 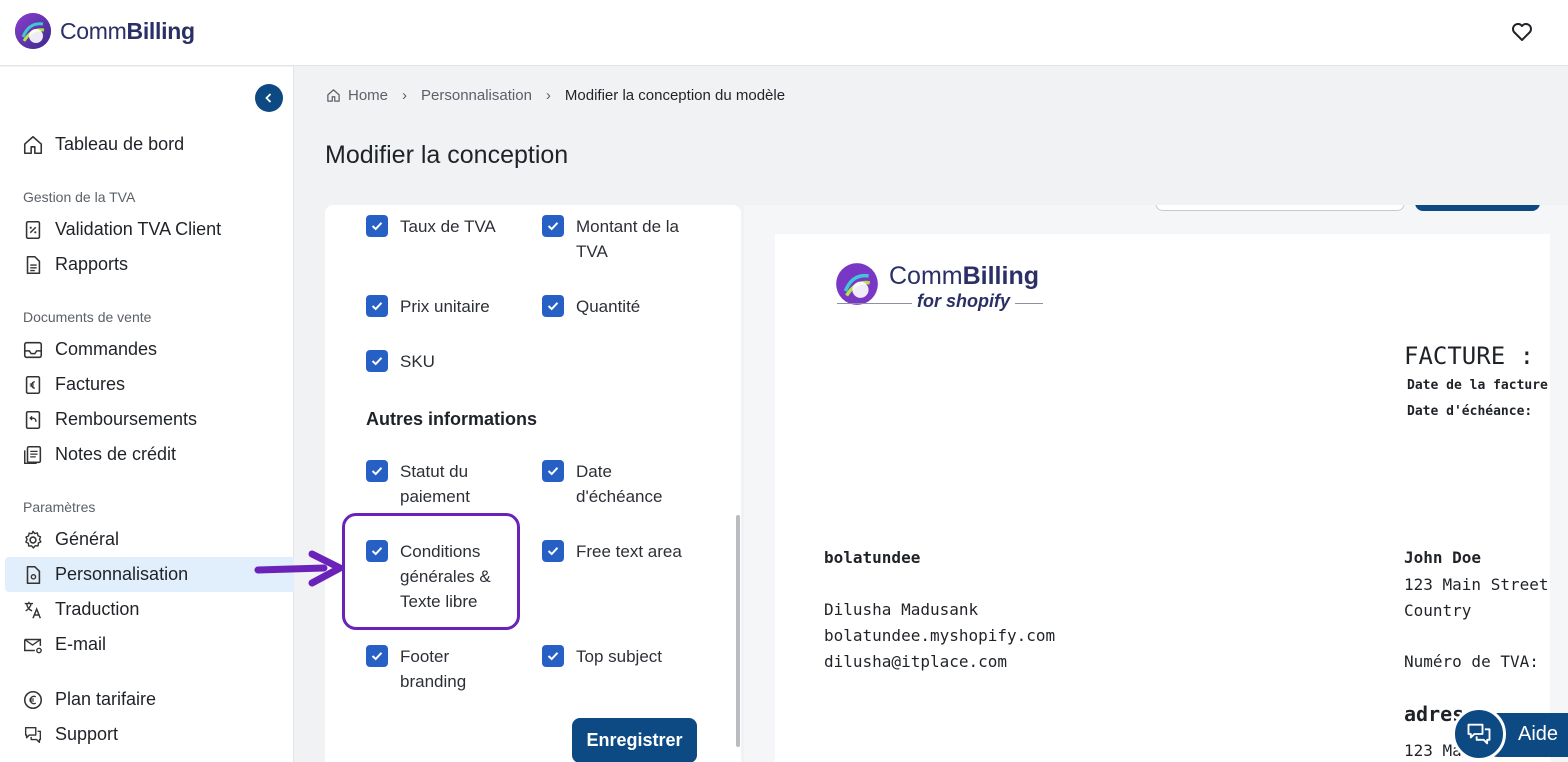 I want to click on sidebar-item-translation: Traduction, so click(x=149, y=609).